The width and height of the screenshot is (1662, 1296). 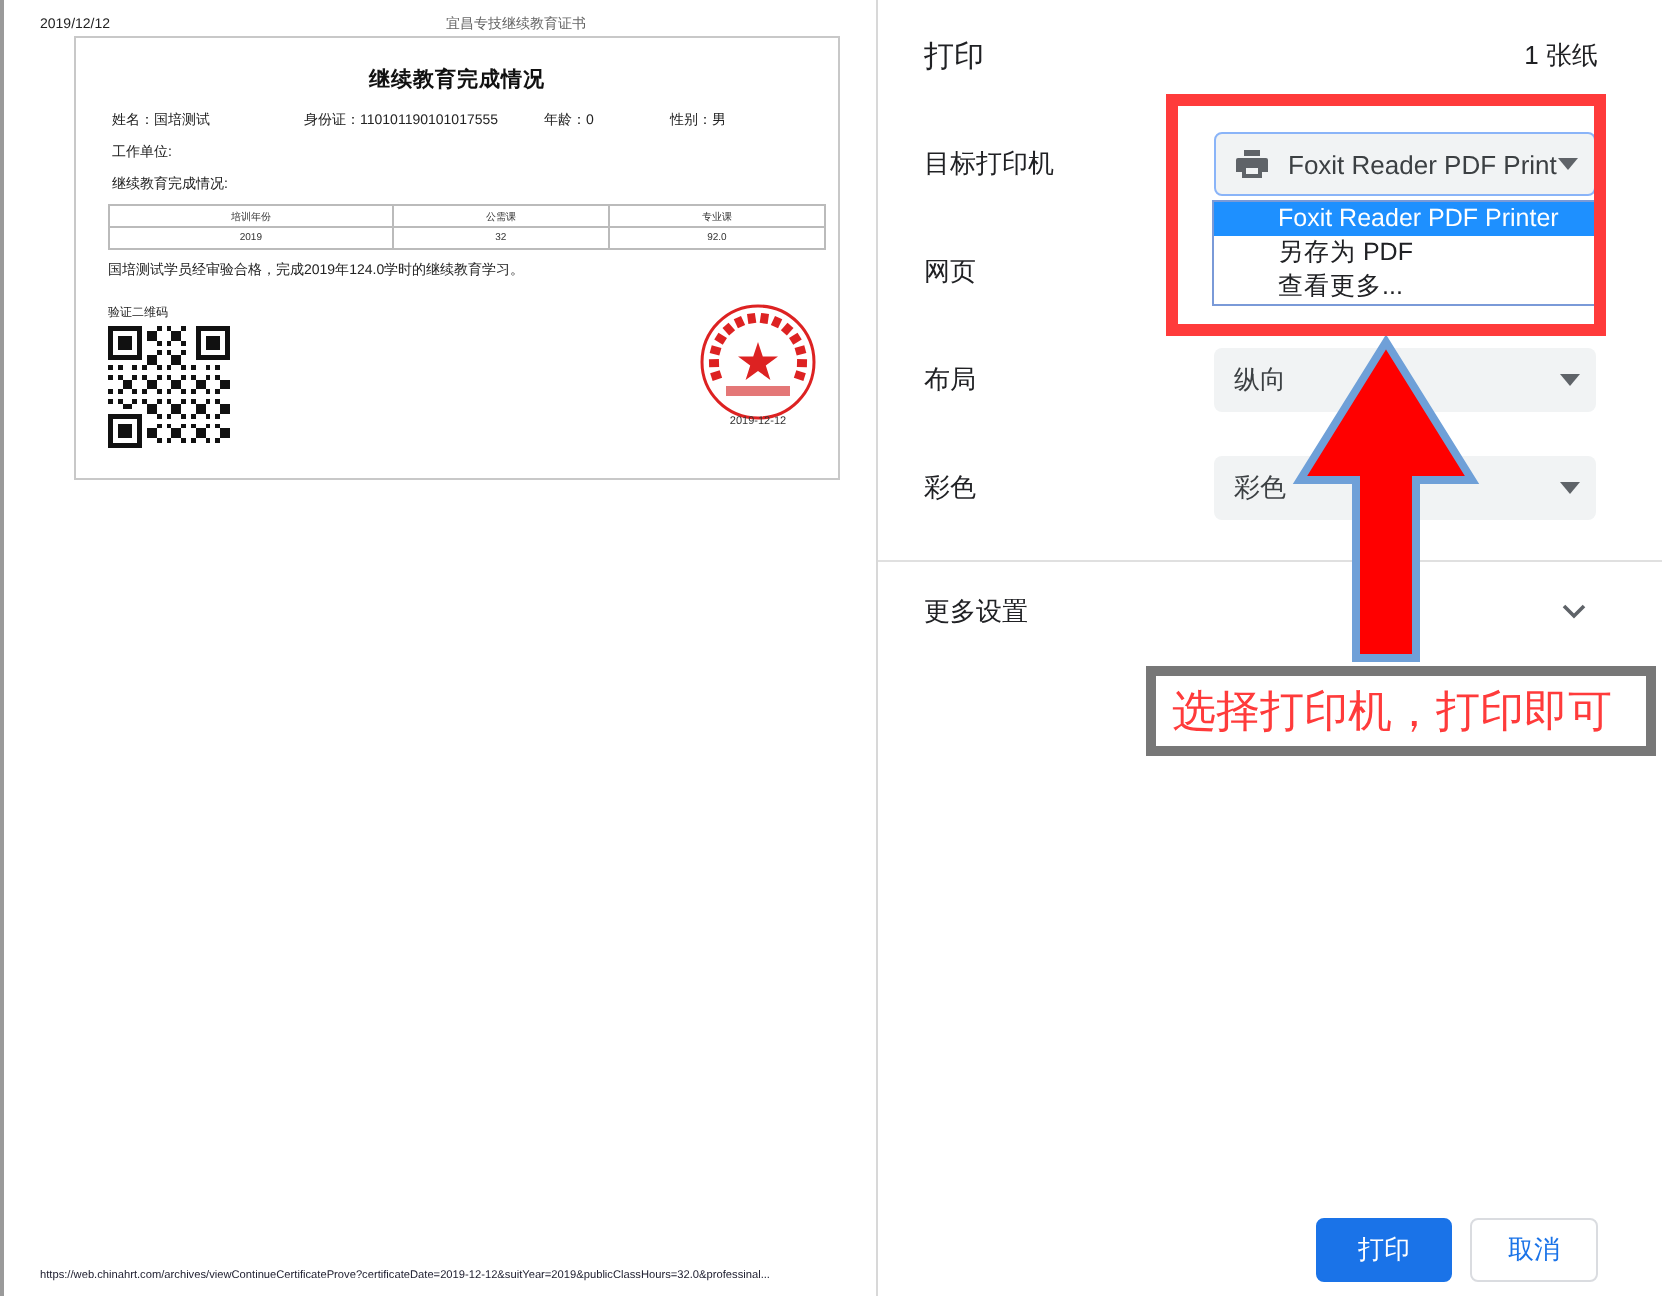 What do you see at coordinates (169, 387) in the screenshot?
I see `qr-code-drawing` at bounding box center [169, 387].